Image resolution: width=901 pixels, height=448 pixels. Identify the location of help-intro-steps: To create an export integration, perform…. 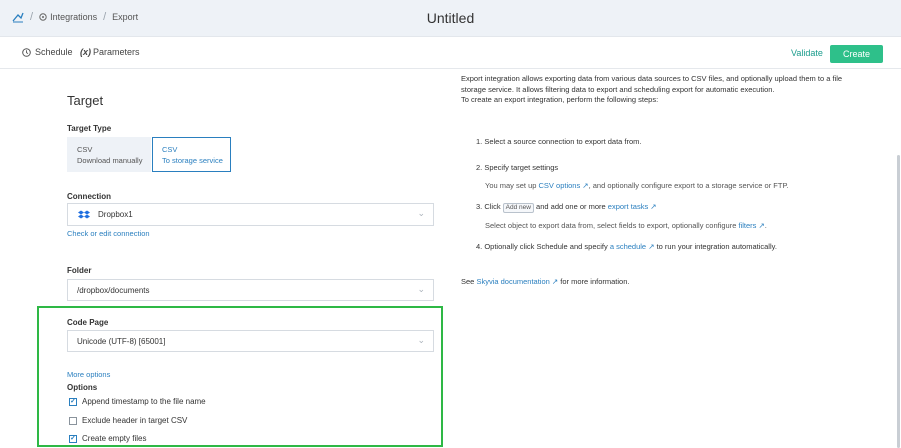
(560, 99).